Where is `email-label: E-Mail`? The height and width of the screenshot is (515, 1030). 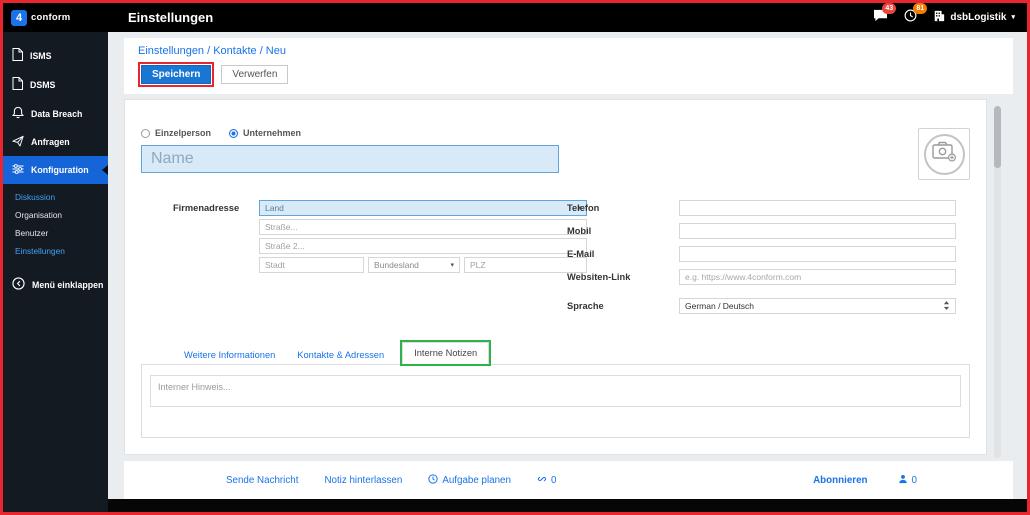 email-label: E-Mail is located at coordinates (581, 254).